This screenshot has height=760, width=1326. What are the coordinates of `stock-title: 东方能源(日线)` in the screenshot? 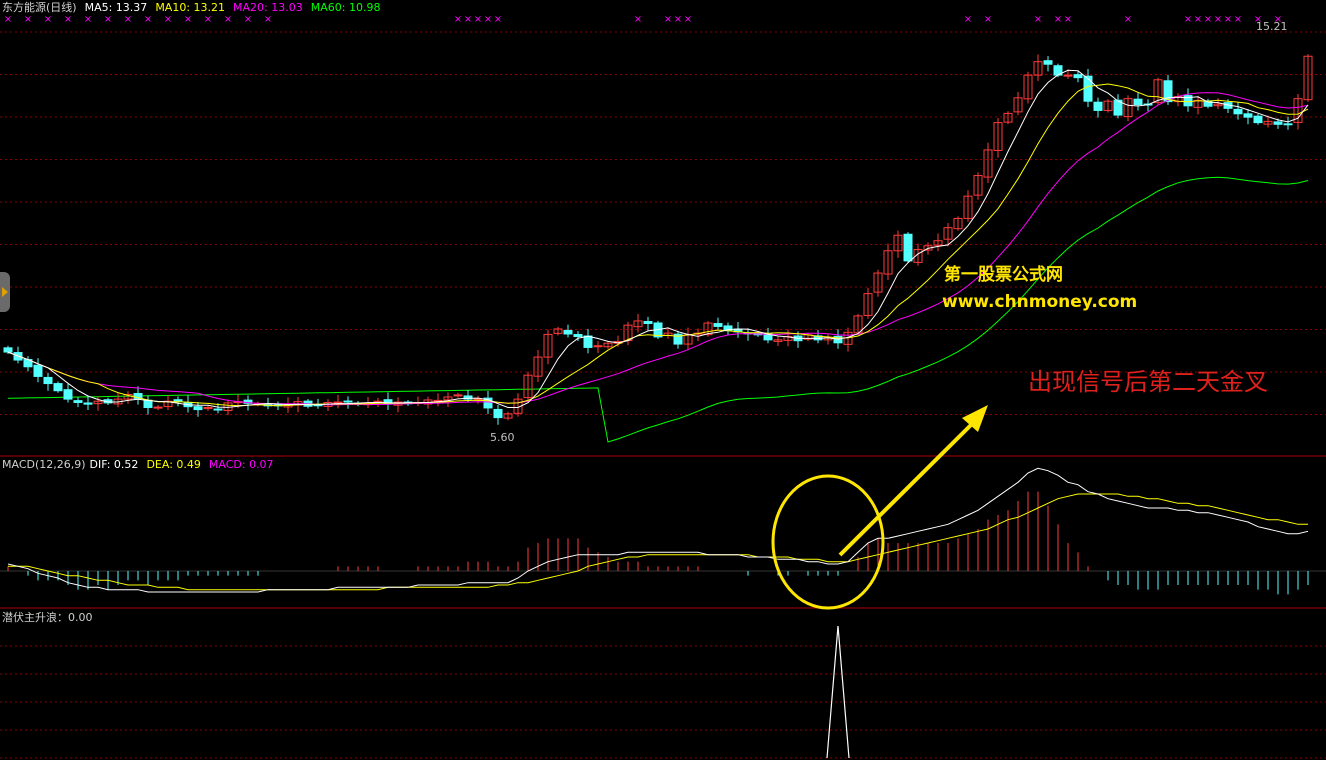 It's located at (39, 7).